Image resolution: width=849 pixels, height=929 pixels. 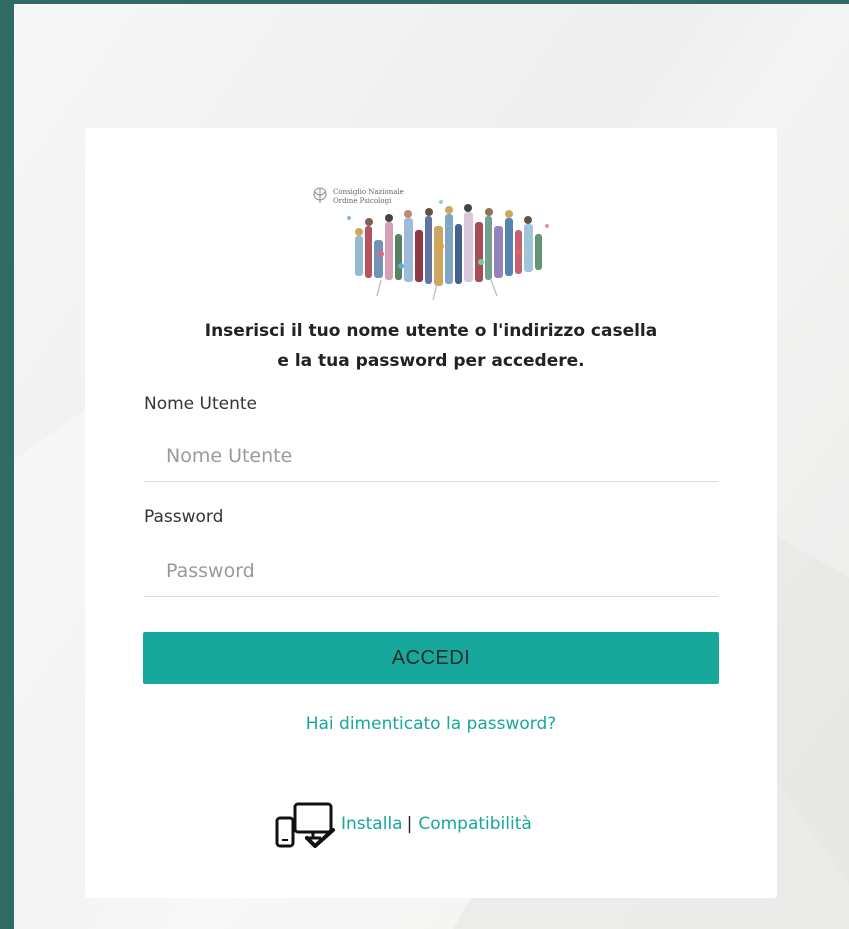 What do you see at coordinates (320, 195) in the screenshot?
I see `psi-logo-icon` at bounding box center [320, 195].